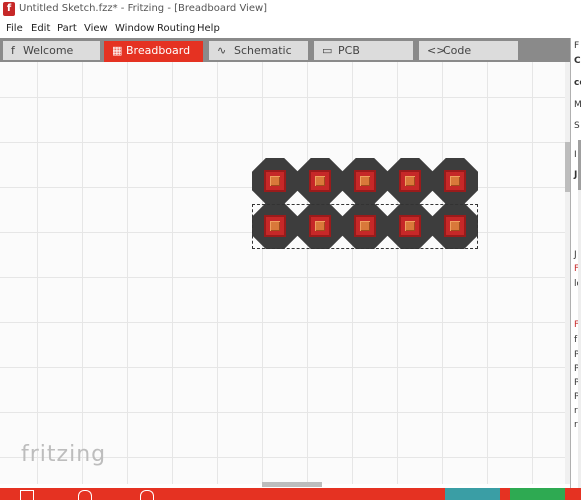  Describe the element at coordinates (96, 28) in the screenshot. I see `menu-view: View` at that location.